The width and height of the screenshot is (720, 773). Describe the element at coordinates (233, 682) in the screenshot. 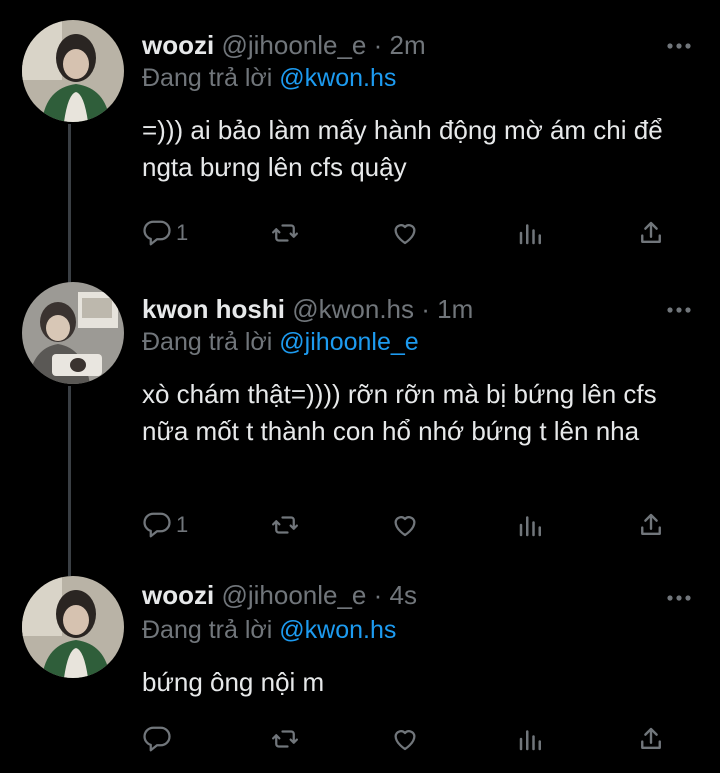

I see `tweet-text: bứng ông nội m` at that location.